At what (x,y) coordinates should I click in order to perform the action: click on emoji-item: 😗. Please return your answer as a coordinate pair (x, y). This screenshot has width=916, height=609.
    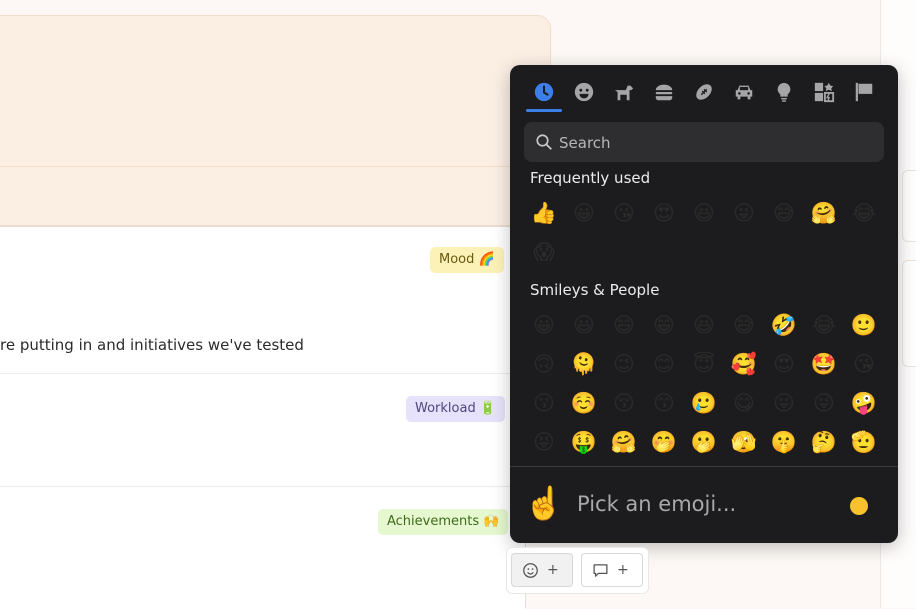
    Looking at the image, I should click on (544, 403).